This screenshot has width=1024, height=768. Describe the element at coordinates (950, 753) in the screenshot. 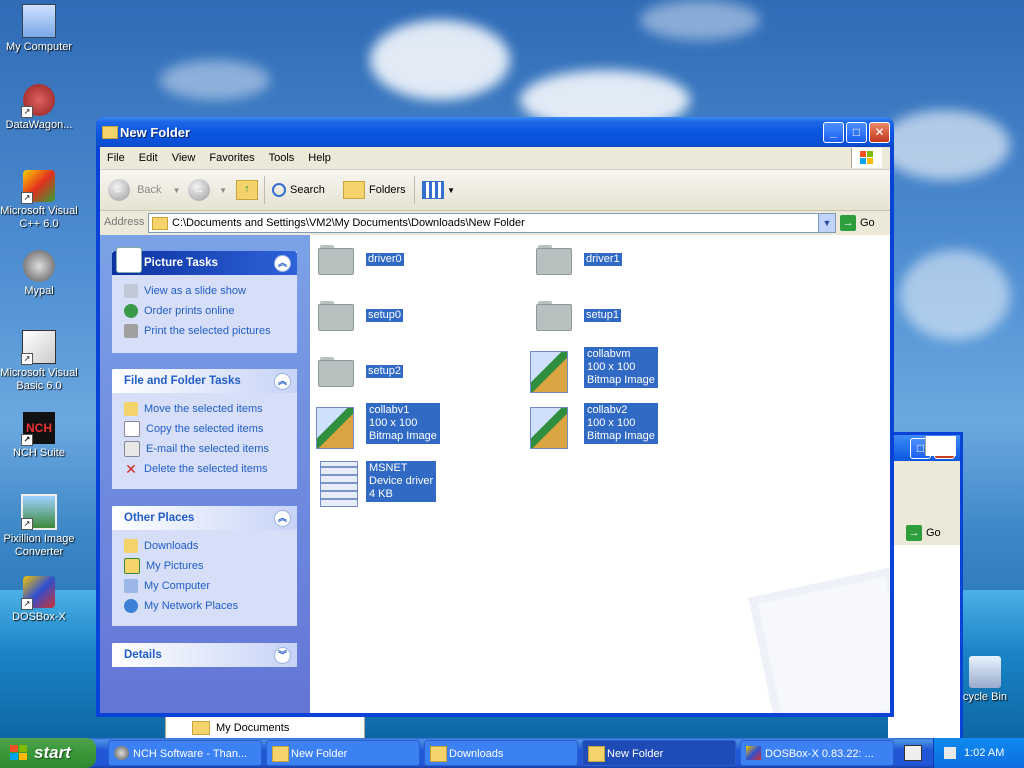

I see `volume-icon` at that location.